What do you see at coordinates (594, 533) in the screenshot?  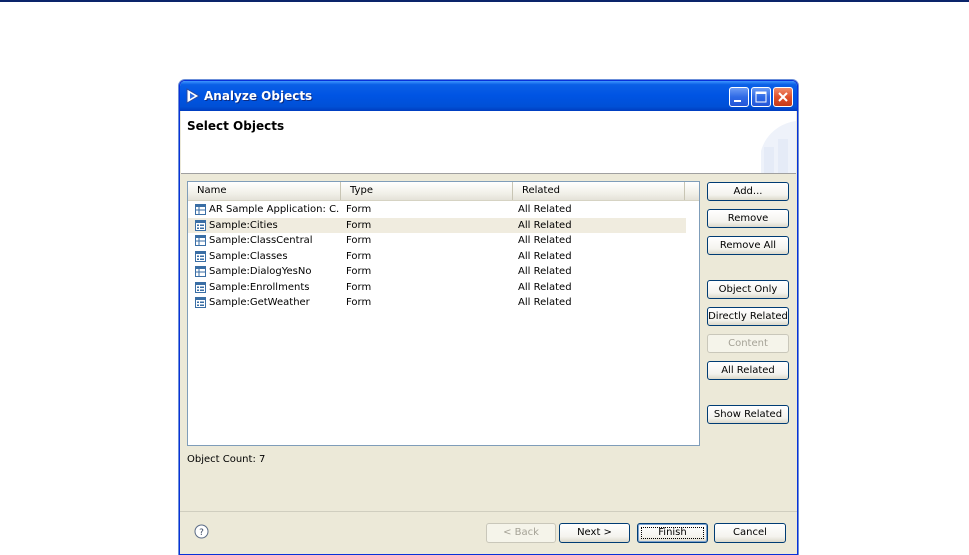 I see `next-button: Next >` at bounding box center [594, 533].